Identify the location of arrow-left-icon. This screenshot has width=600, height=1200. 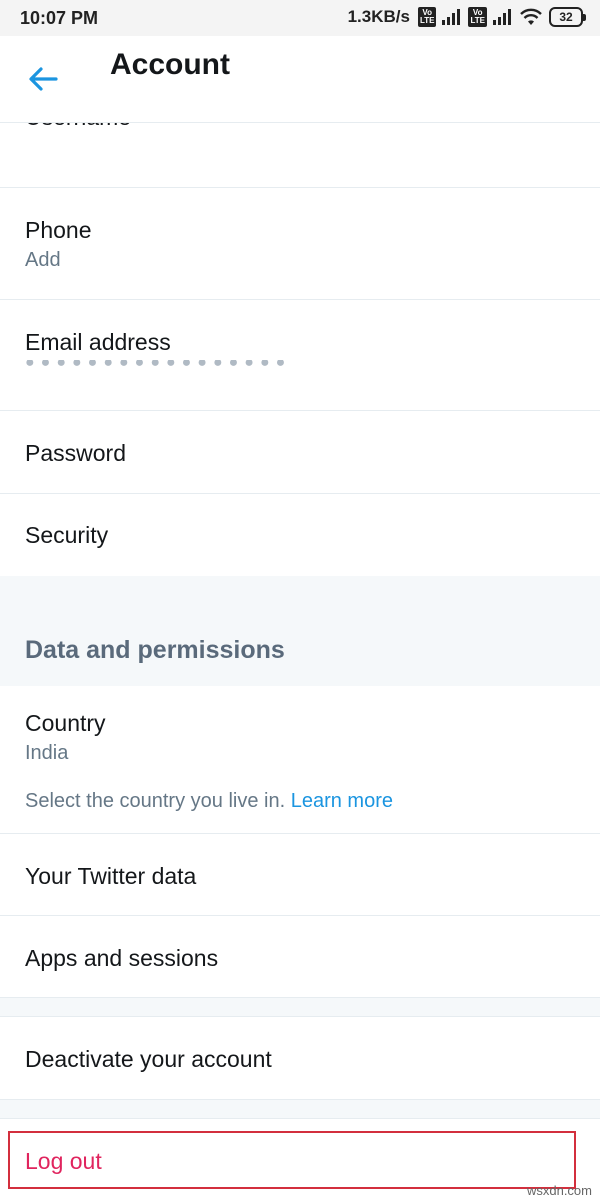
(43, 79).